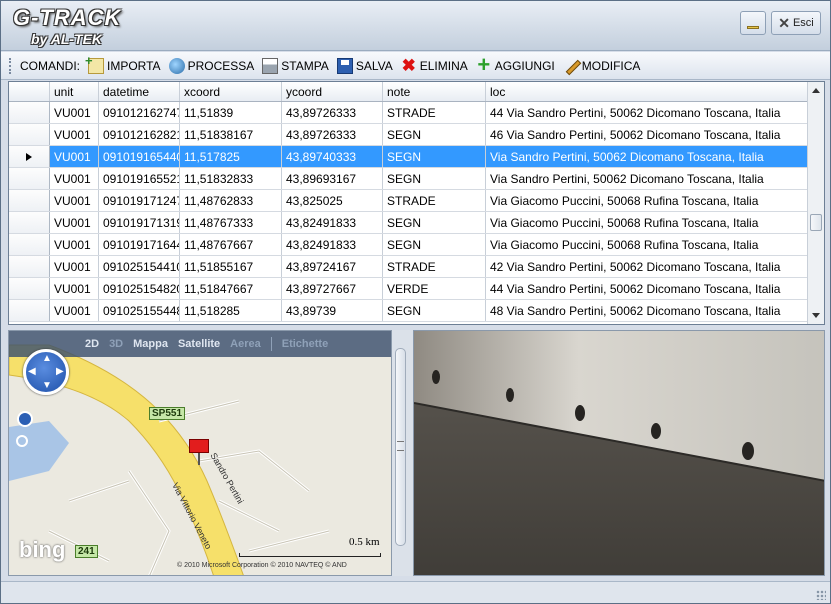 The image size is (831, 604). Describe the element at coordinates (231, 288) in the screenshot. I see `cell-xcoord: 11,51847667` at that location.